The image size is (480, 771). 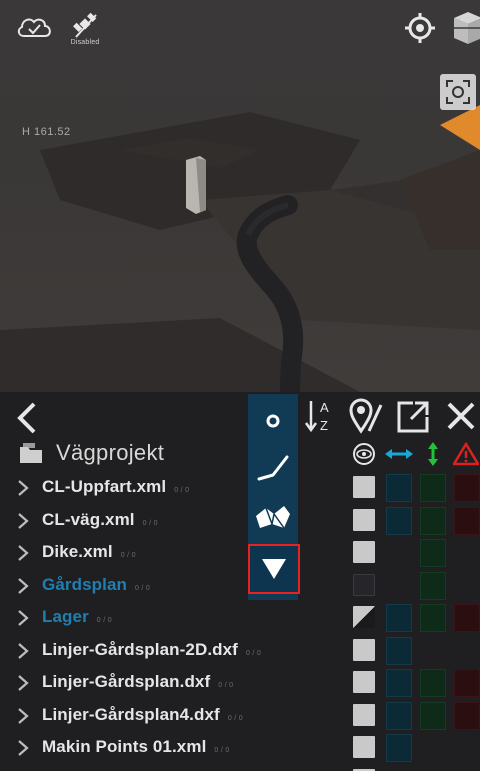 I want to click on file-name: Linjer-Gårdsplan.dxf 0 / 0, so click(x=137, y=682).